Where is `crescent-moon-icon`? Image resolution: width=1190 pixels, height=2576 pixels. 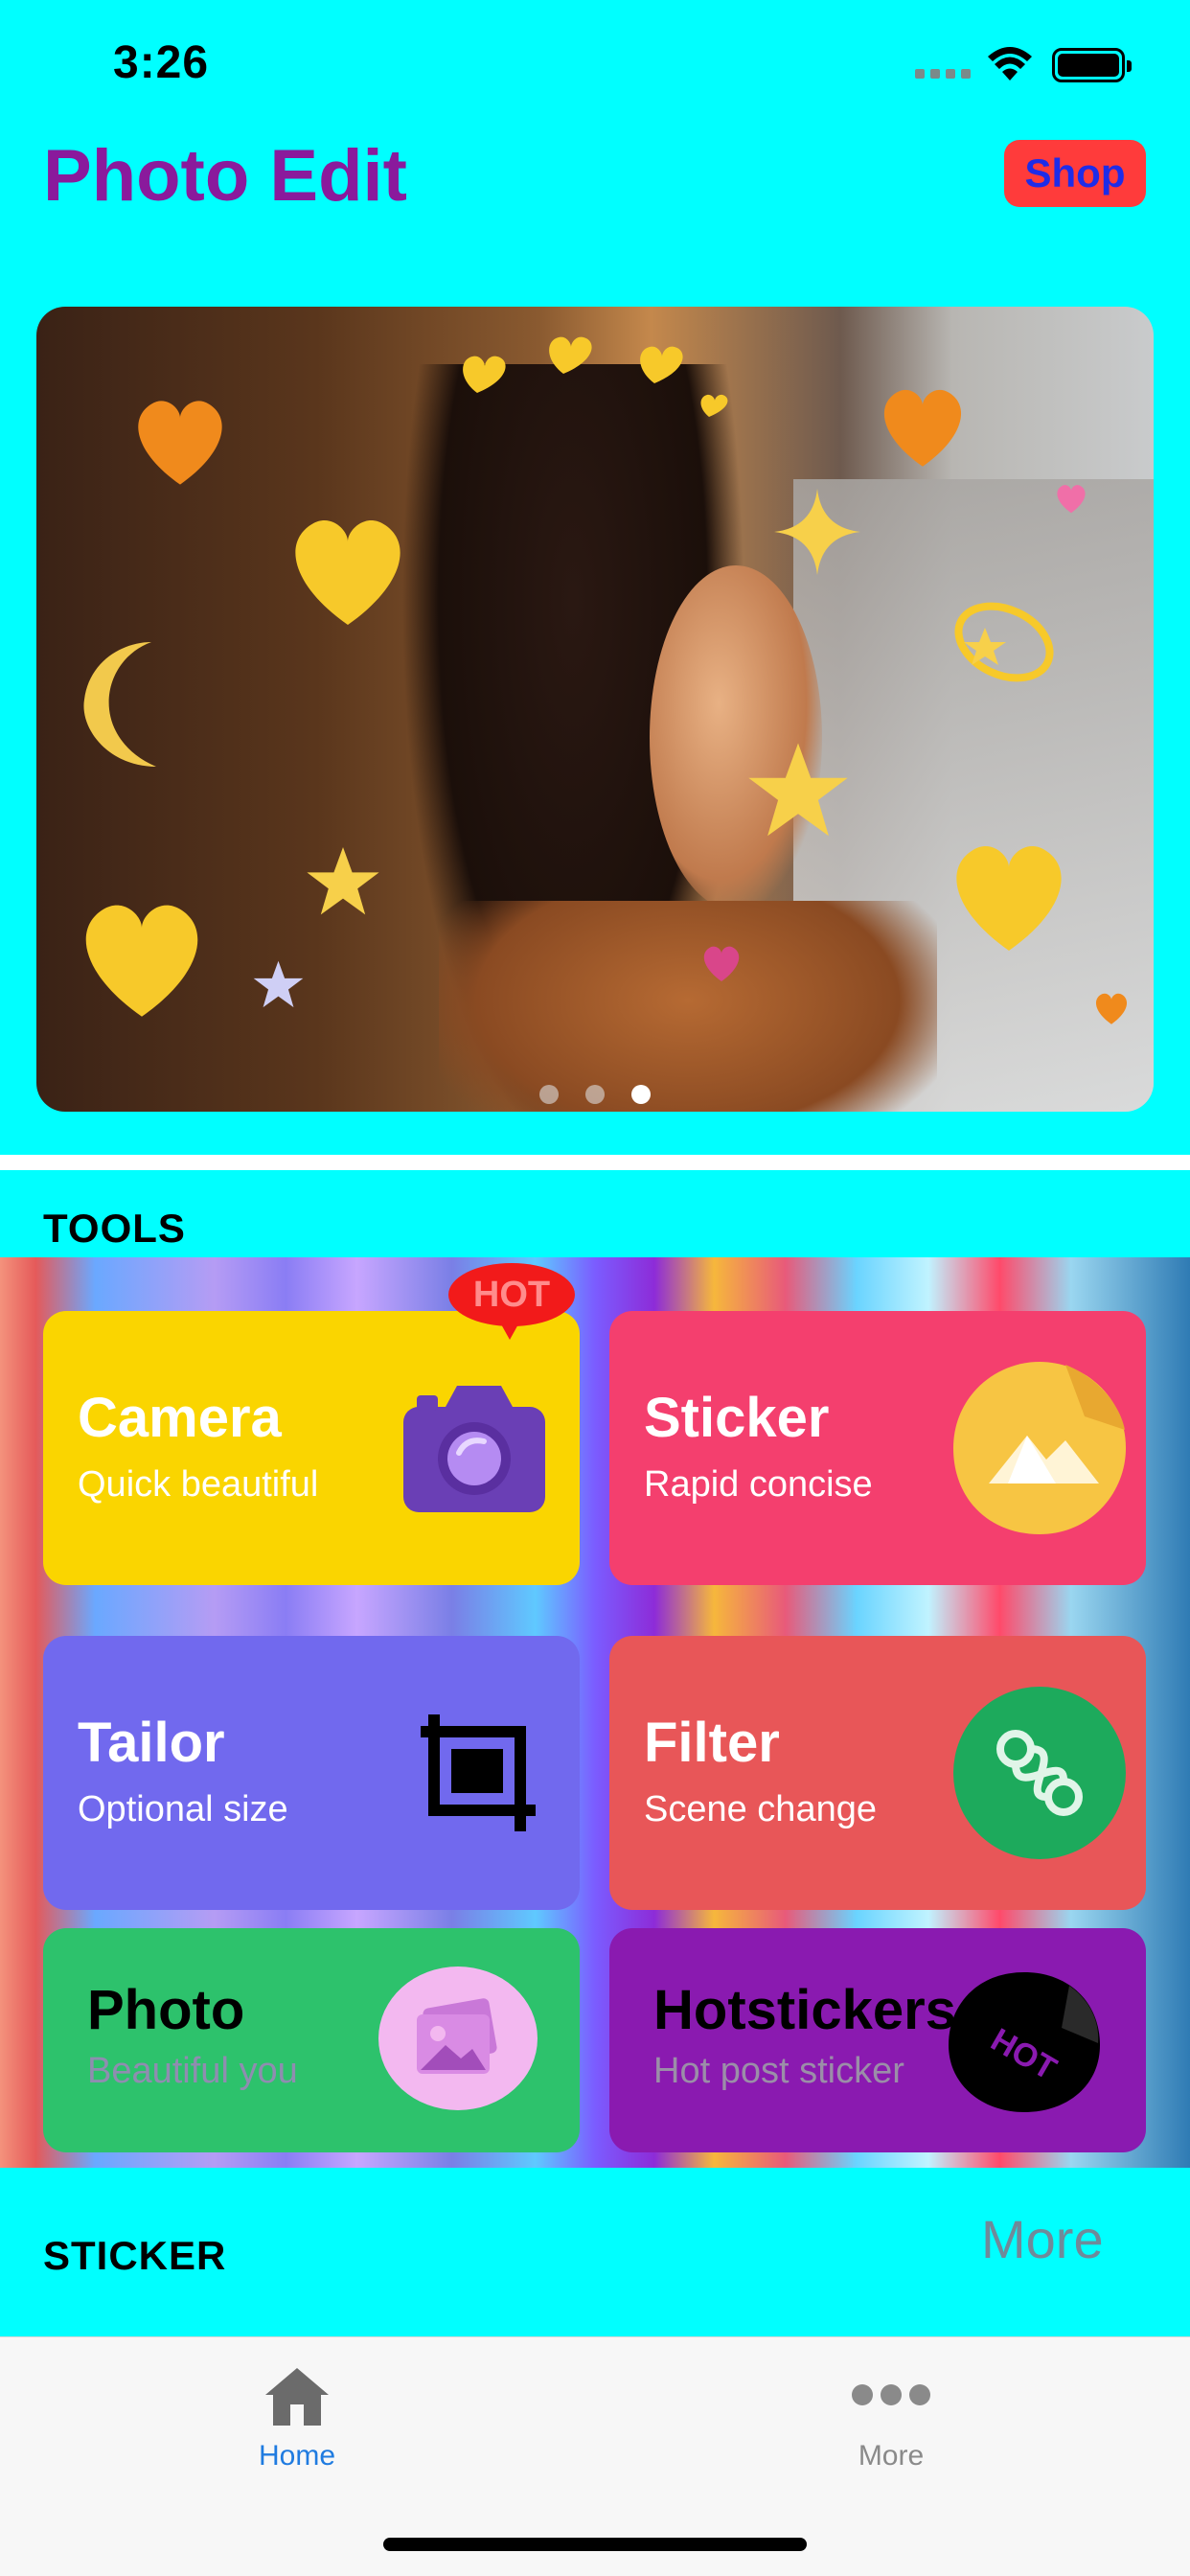 crescent-moon-icon is located at coordinates (120, 704).